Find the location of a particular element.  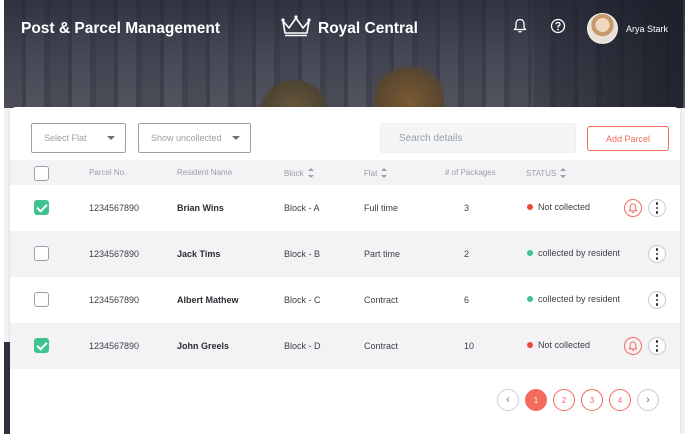

status-filter-dropdown: Show uncollected is located at coordinates (194, 138).